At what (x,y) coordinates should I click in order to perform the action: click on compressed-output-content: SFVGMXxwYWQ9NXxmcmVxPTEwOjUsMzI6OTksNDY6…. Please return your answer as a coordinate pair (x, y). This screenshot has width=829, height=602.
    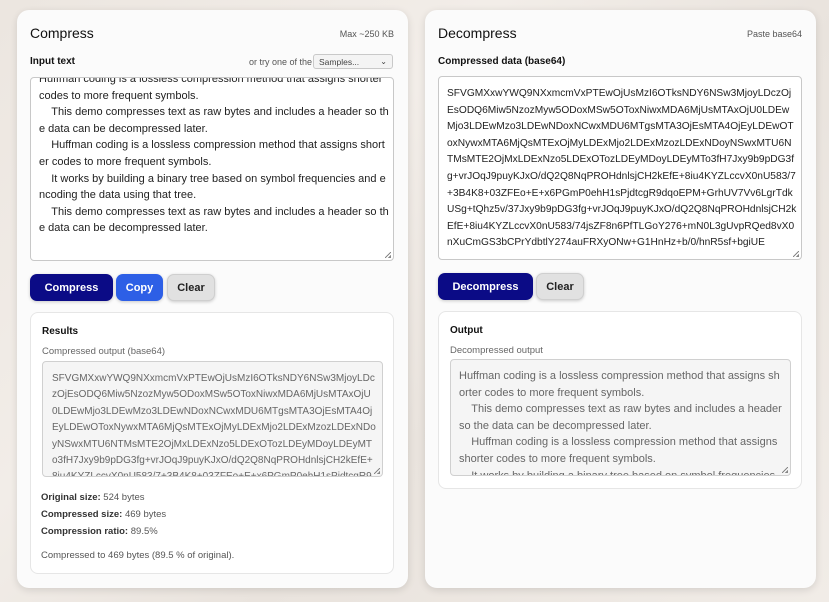
    Looking at the image, I should click on (214, 425).